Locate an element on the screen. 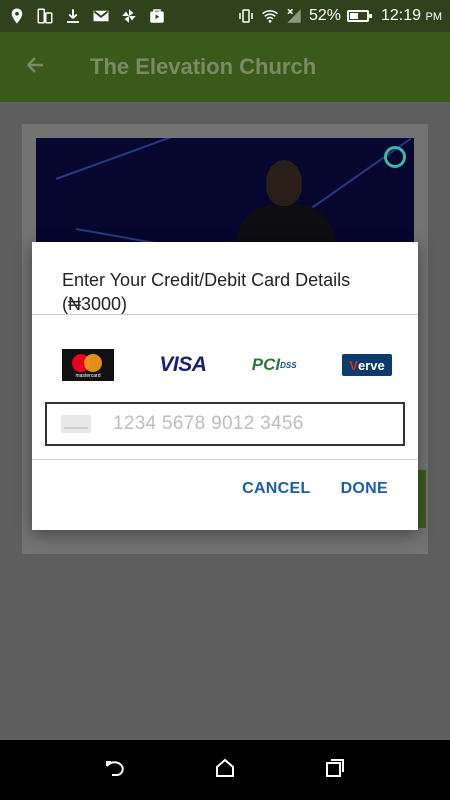 The image size is (450, 800). verve-logo: Verve is located at coordinates (366, 365).